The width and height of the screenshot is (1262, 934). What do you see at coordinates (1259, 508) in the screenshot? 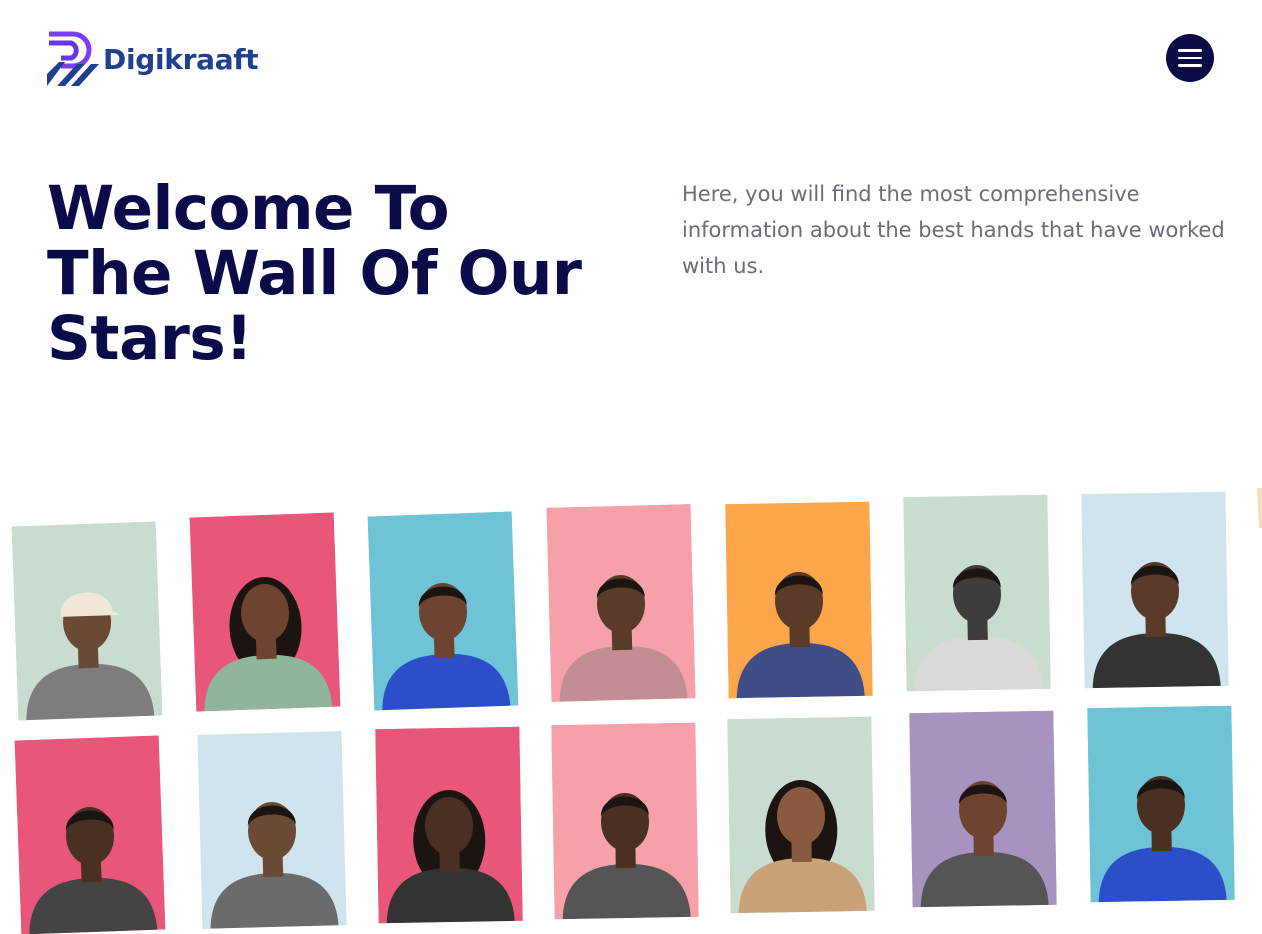
I see `partial-photo-card` at bounding box center [1259, 508].